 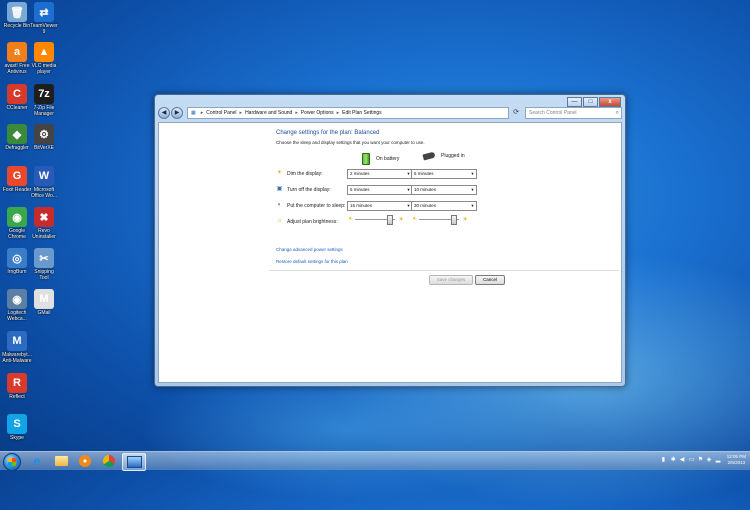 I want to click on breadcrumb-power-options: Power Options, so click(x=317, y=113).